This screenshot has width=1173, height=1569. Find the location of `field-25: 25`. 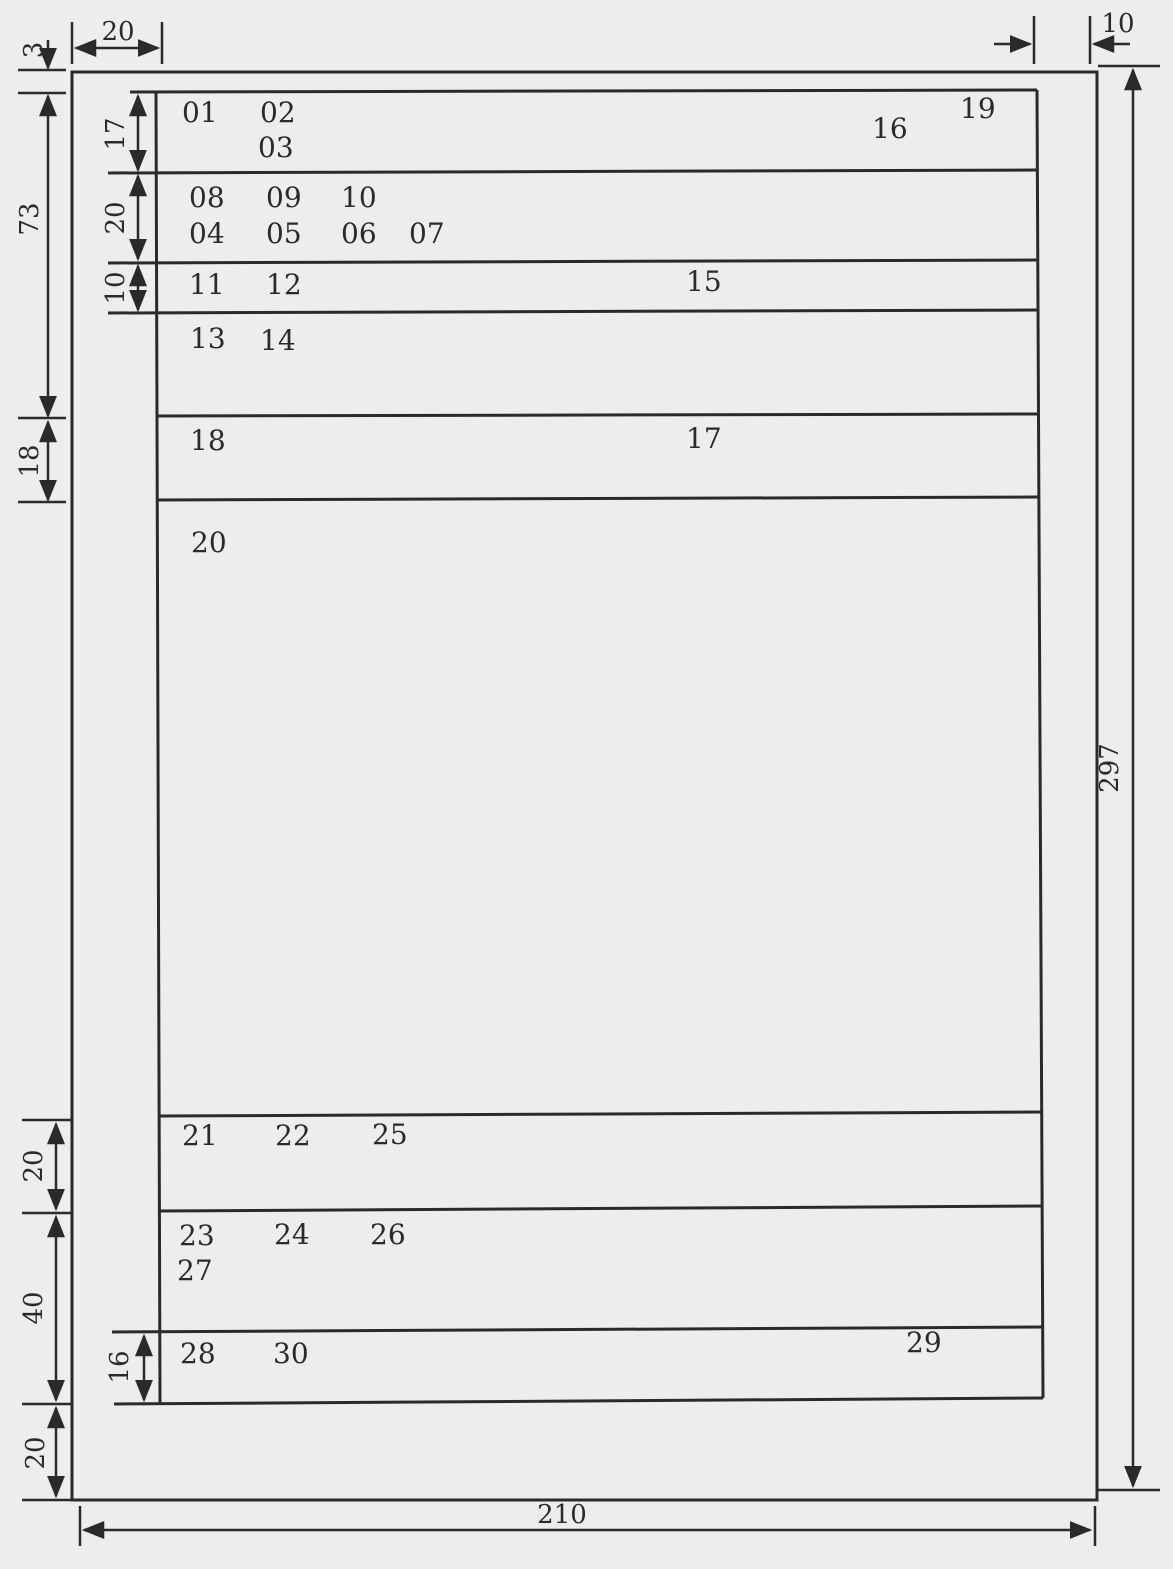

field-25: 25 is located at coordinates (390, 1134).